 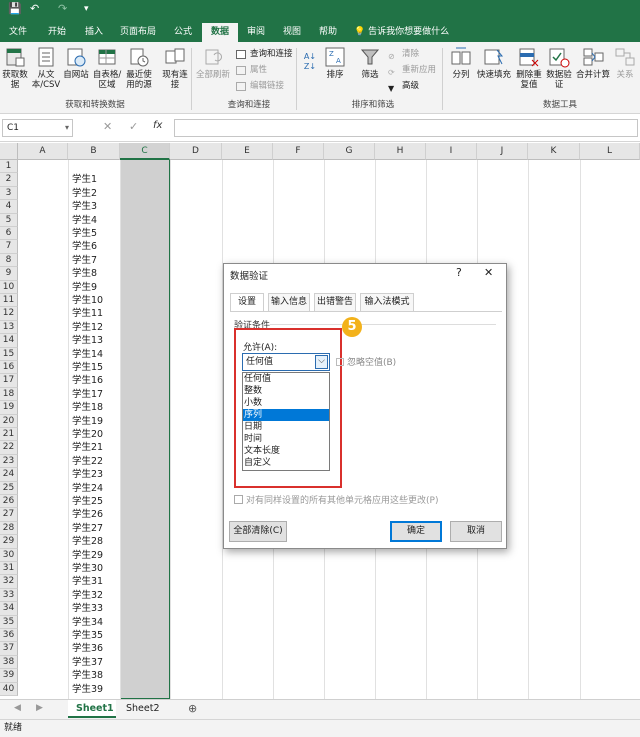 I want to click on cell-b: 学生33, so click(x=95, y=608).